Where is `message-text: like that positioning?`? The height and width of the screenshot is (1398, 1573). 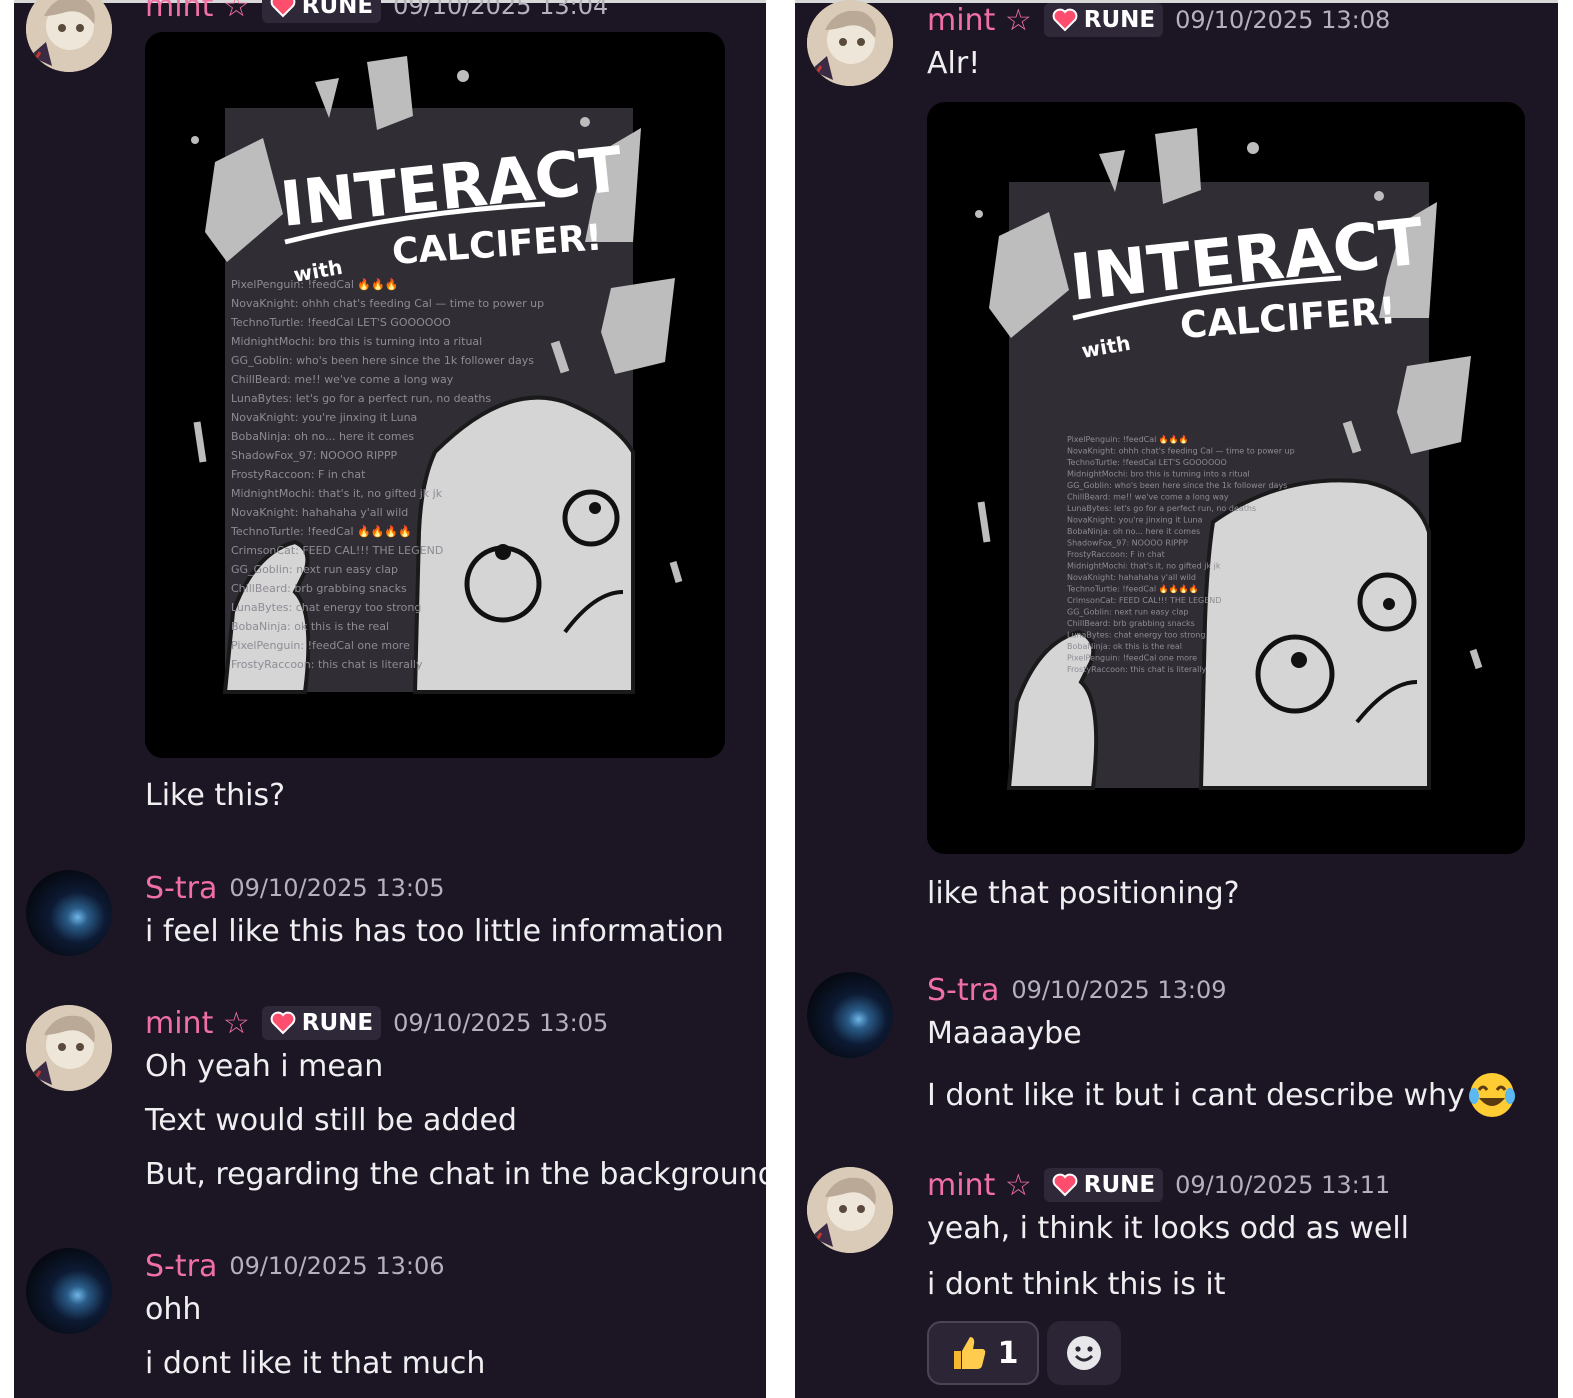 message-text: like that positioning? is located at coordinates (1083, 893).